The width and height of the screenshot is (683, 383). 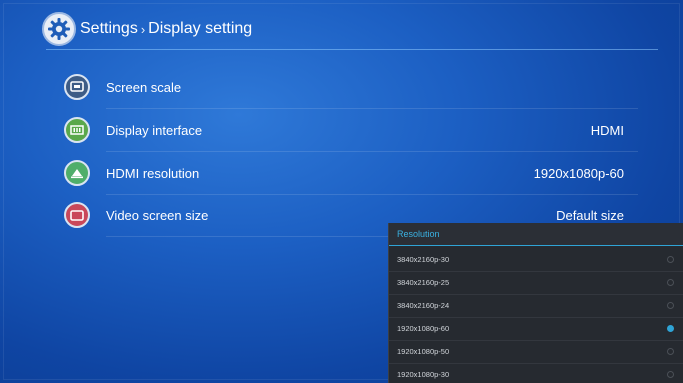 I want to click on dropdown-title: Resolution, so click(x=536, y=234).